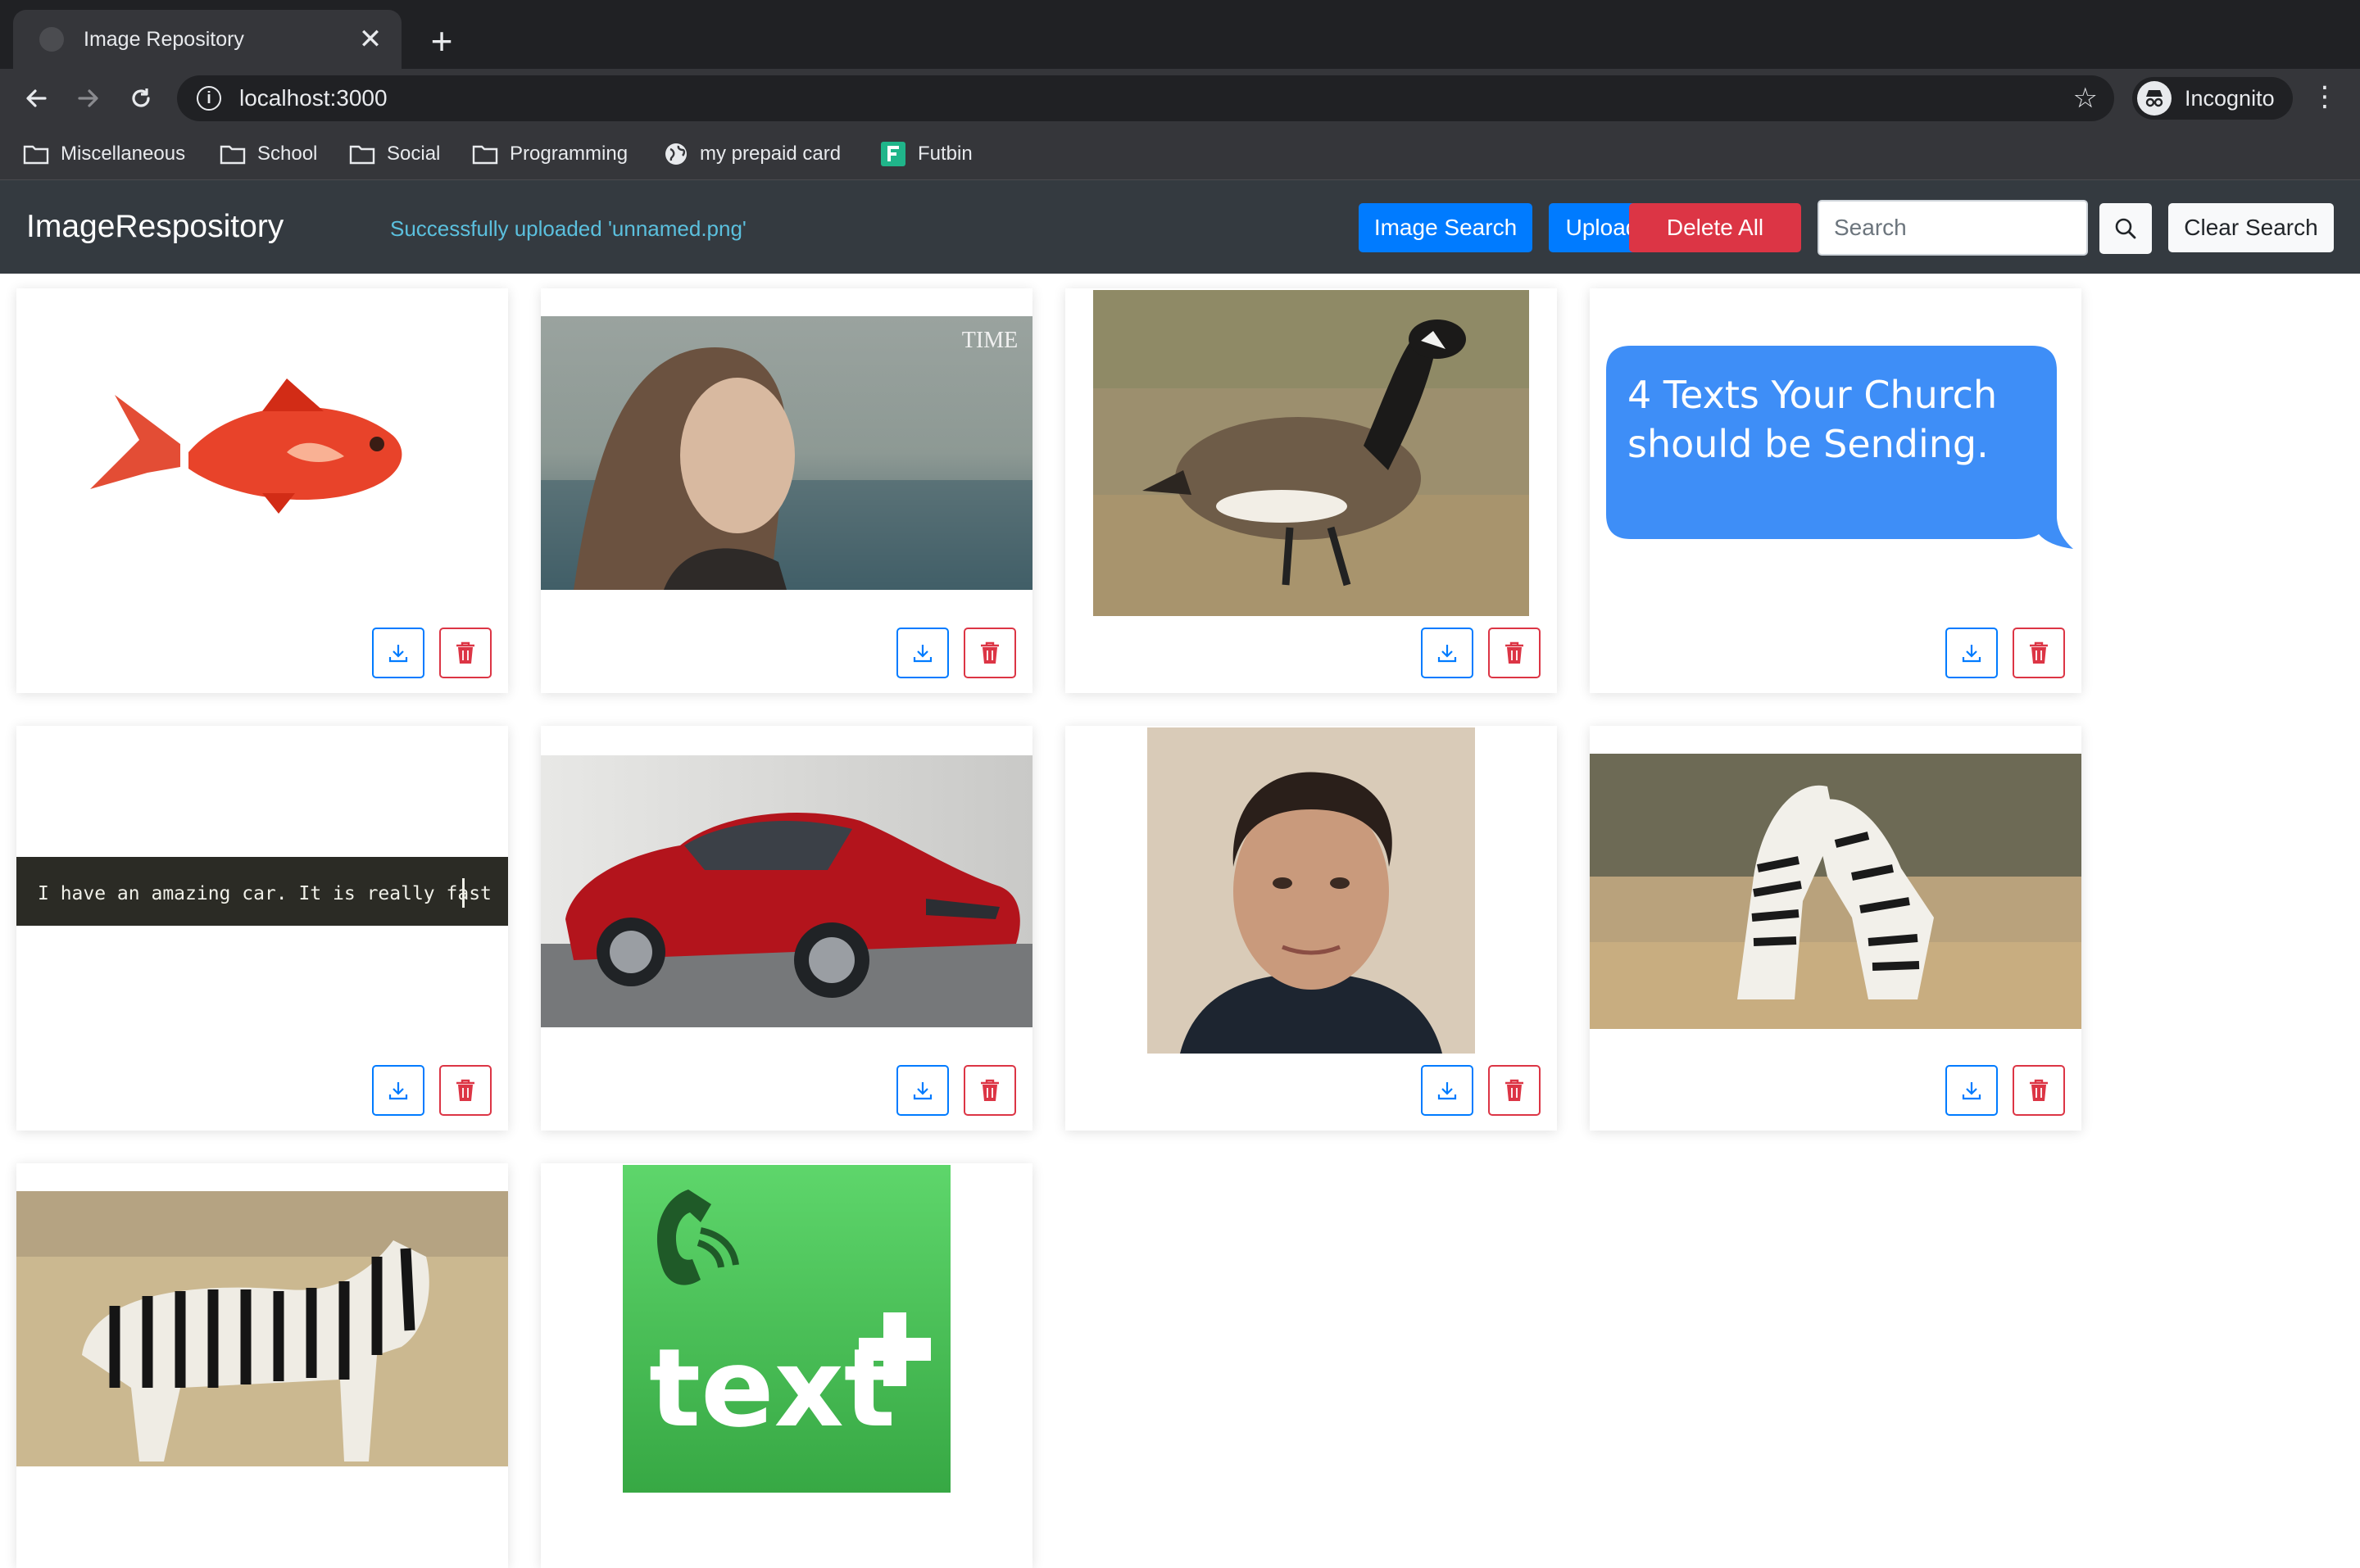 Image resolution: width=2360 pixels, height=1568 pixels. What do you see at coordinates (141, 98) in the screenshot?
I see `reload-icon` at bounding box center [141, 98].